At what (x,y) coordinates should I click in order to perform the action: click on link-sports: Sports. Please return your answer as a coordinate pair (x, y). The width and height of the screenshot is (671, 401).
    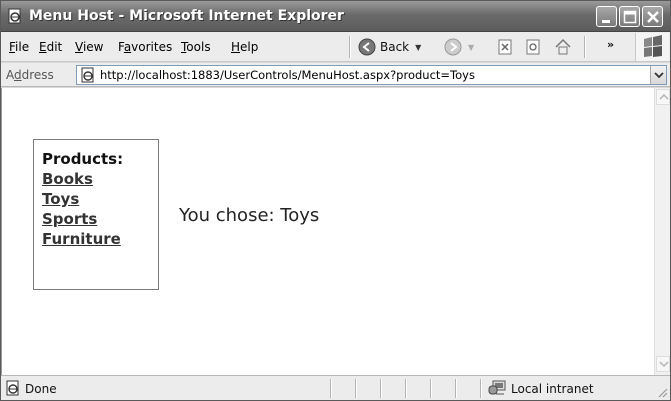
    Looking at the image, I should click on (100, 219).